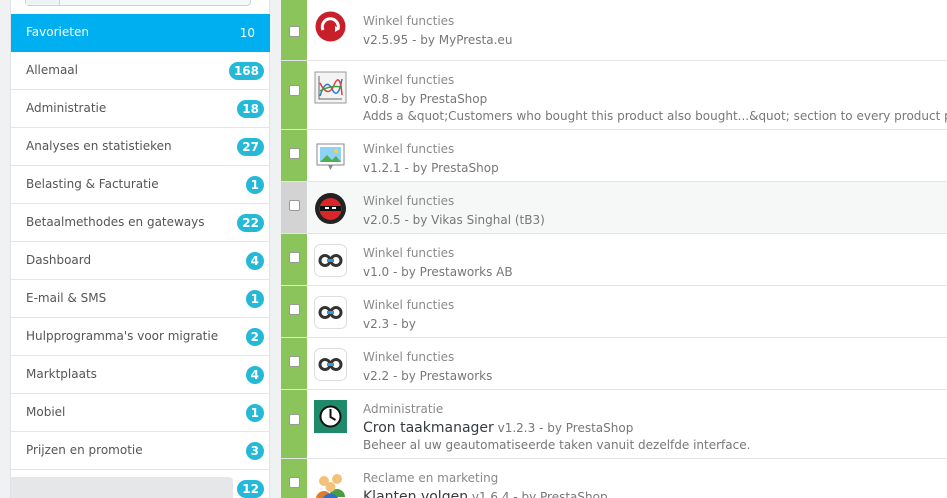 This screenshot has width=947, height=498. Describe the element at coordinates (614, 364) in the screenshot. I see `module-row: Winkel functies v2.2 - by Prestaworks` at that location.